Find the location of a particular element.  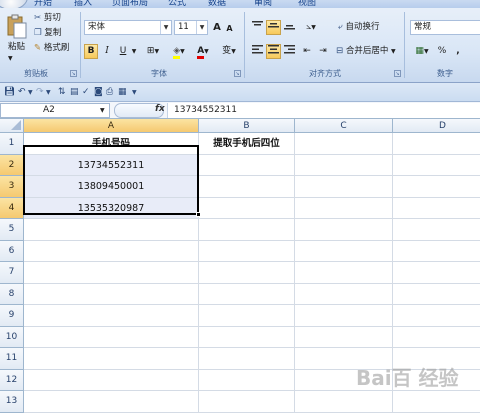

cell-d1 is located at coordinates (436, 144).